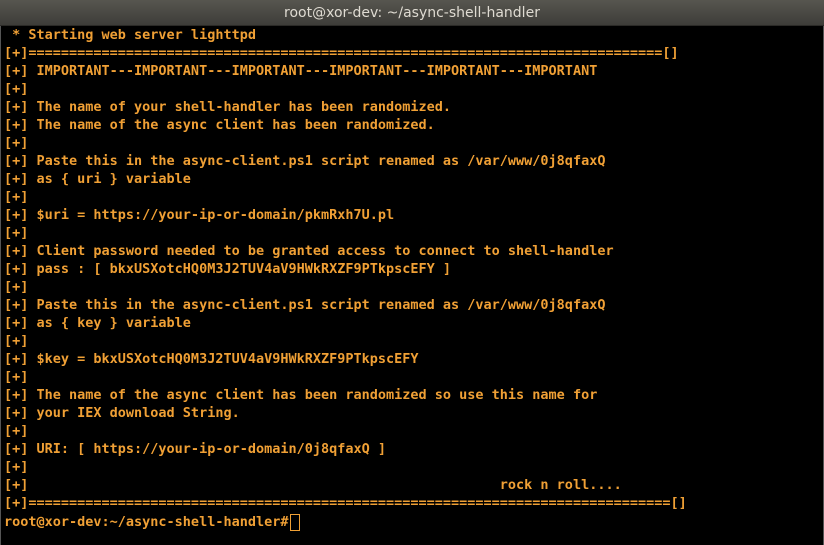  What do you see at coordinates (146, 522) in the screenshot?
I see `shell-prompt: root@xor-dev:~/async-shell-handler#` at bounding box center [146, 522].